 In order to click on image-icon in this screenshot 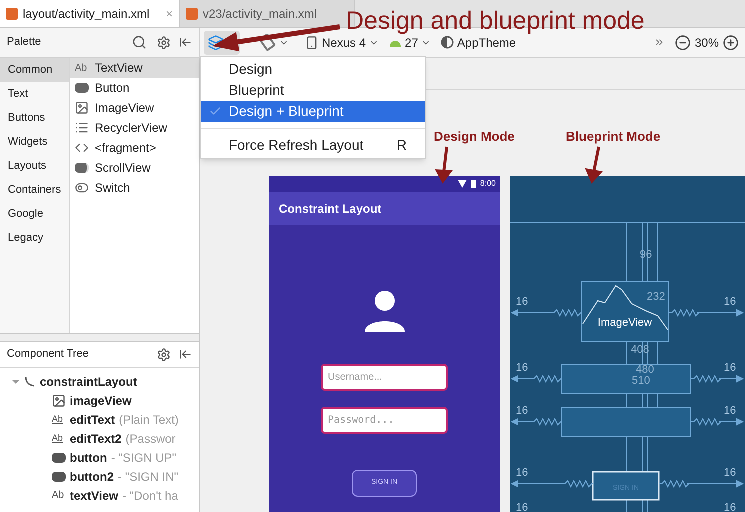, I will do `click(82, 108)`.